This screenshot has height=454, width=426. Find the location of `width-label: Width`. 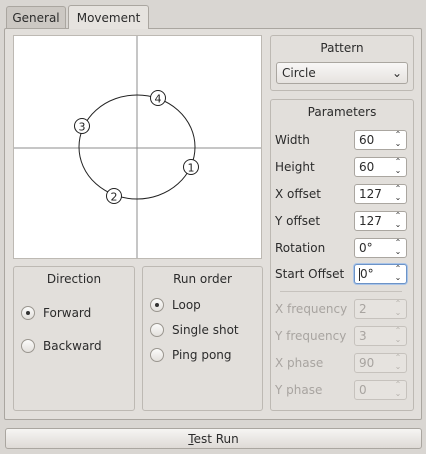

width-label: Width is located at coordinates (292, 140).